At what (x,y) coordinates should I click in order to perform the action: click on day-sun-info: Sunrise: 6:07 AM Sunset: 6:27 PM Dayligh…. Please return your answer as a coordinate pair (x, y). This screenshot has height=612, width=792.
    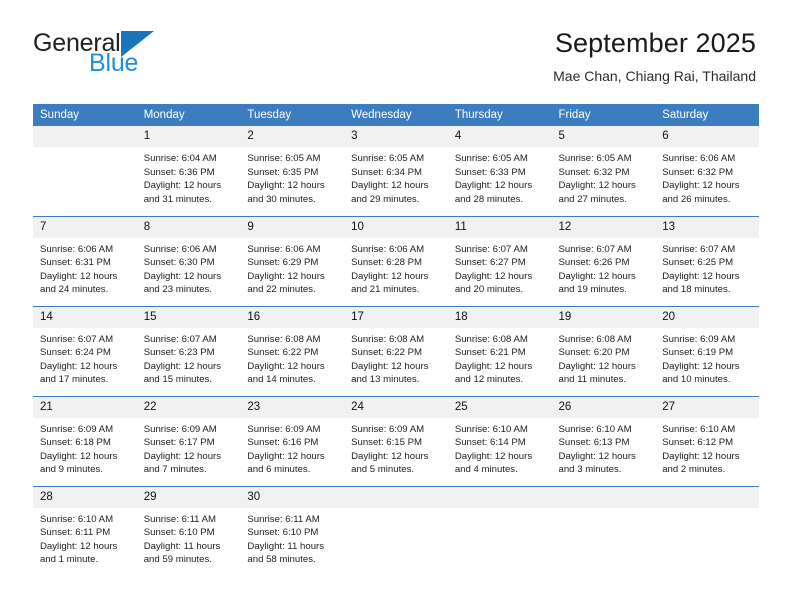
    Looking at the image, I should click on (493, 269).